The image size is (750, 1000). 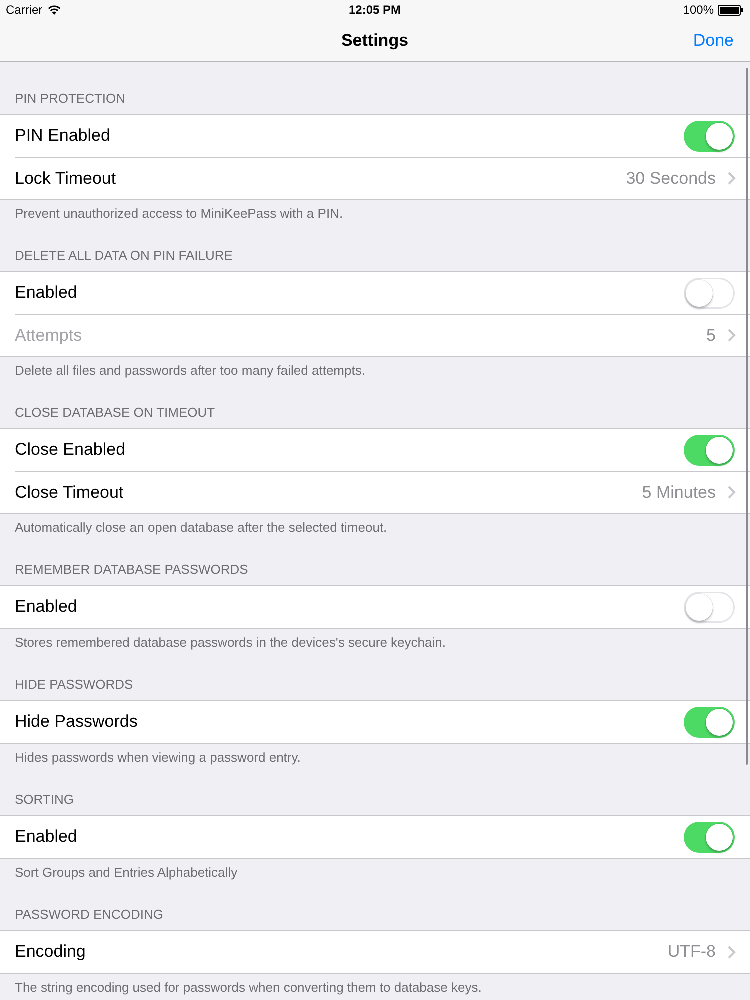 I want to click on setting-label: Encoding, so click(x=50, y=952).